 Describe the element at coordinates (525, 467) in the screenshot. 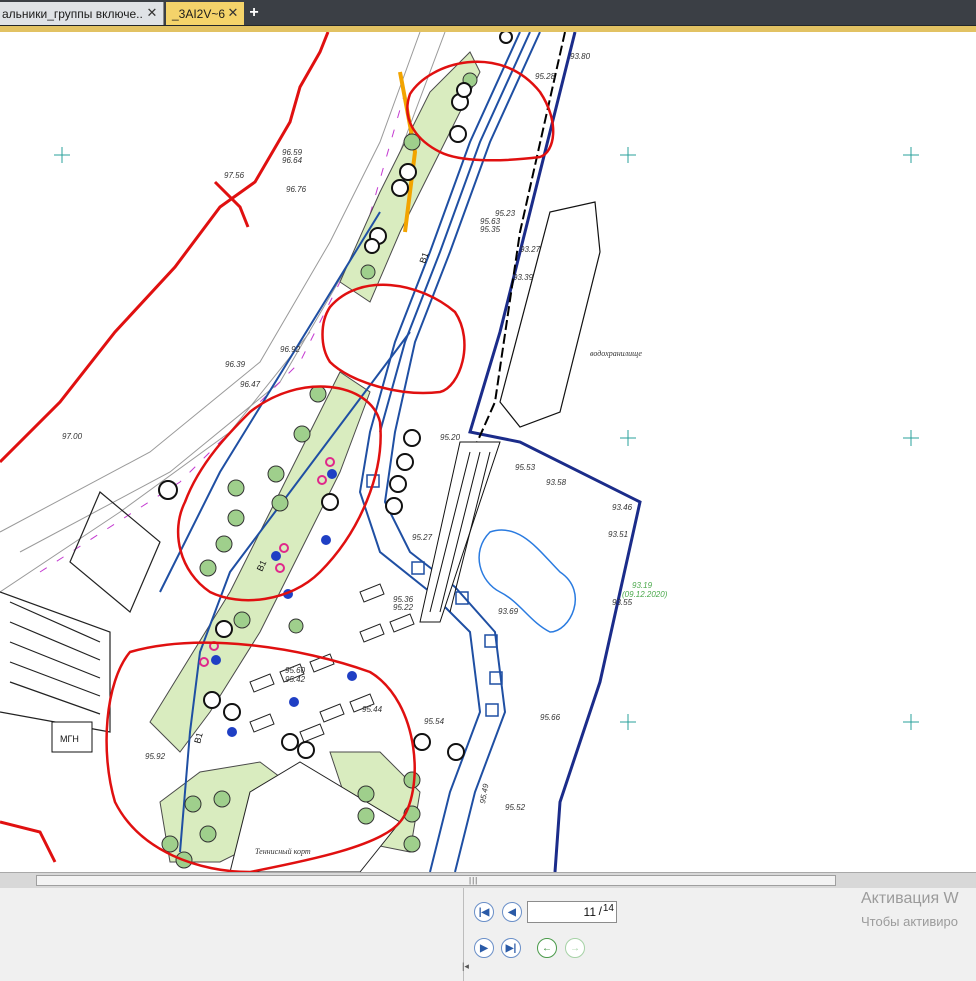

I see `elevation-label: 95.53` at that location.